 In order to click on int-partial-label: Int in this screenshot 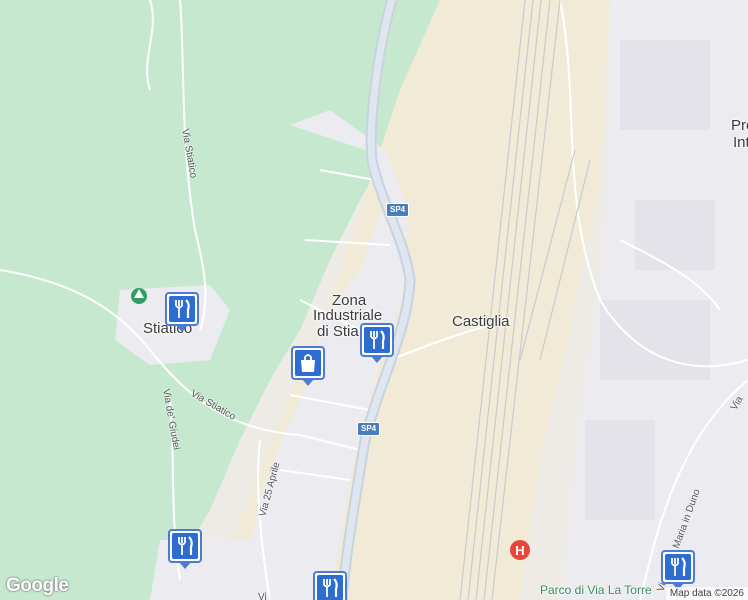, I will do `click(740, 142)`.